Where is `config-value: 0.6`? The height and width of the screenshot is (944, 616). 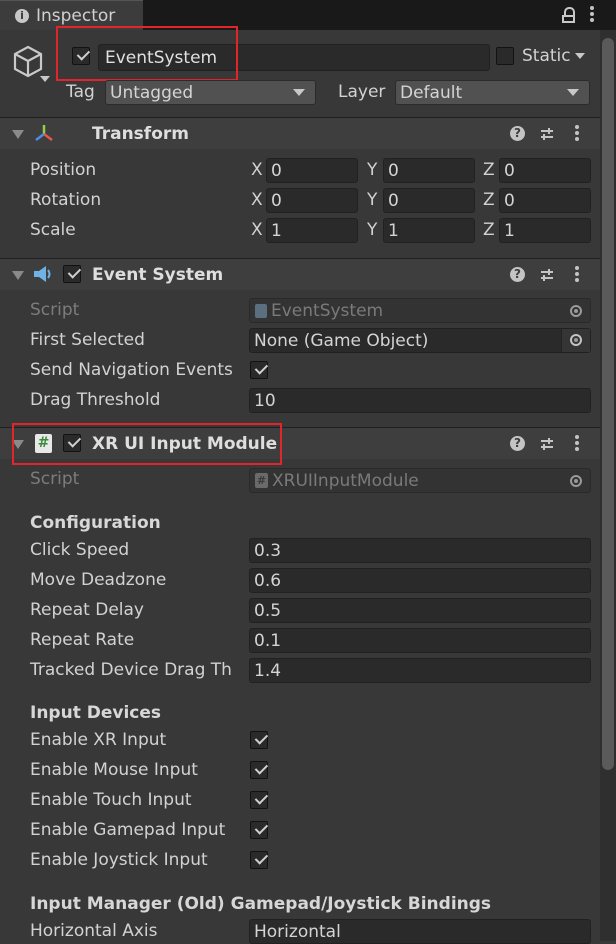
config-value: 0.6 is located at coordinates (268, 581).